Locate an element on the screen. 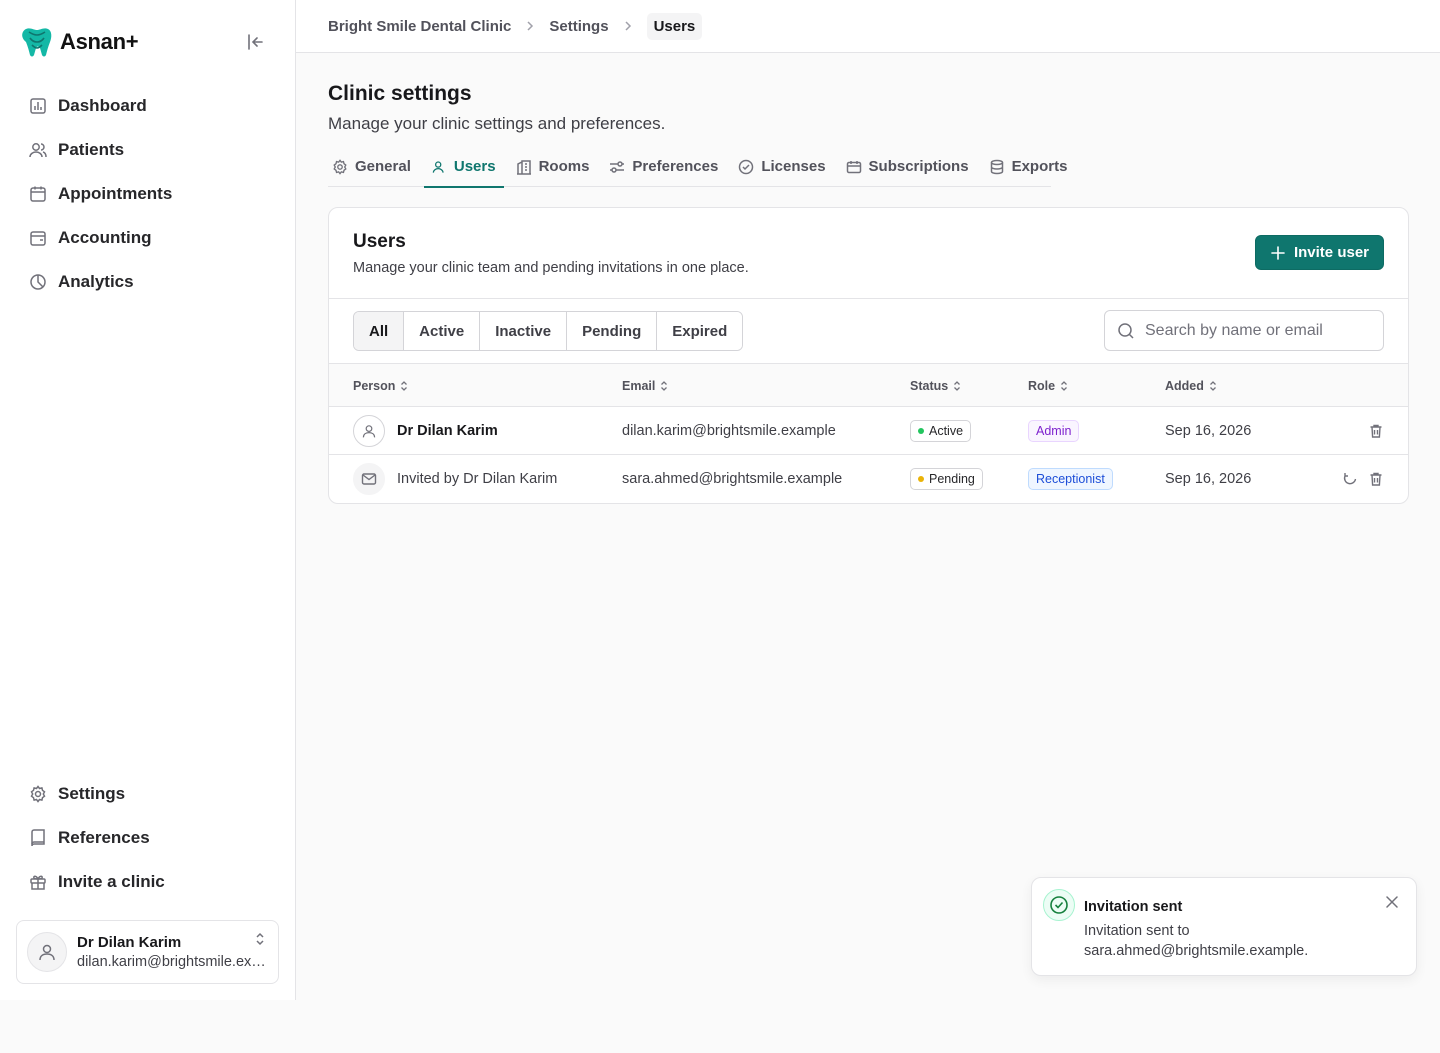  calendar-icon is located at coordinates (38, 194).